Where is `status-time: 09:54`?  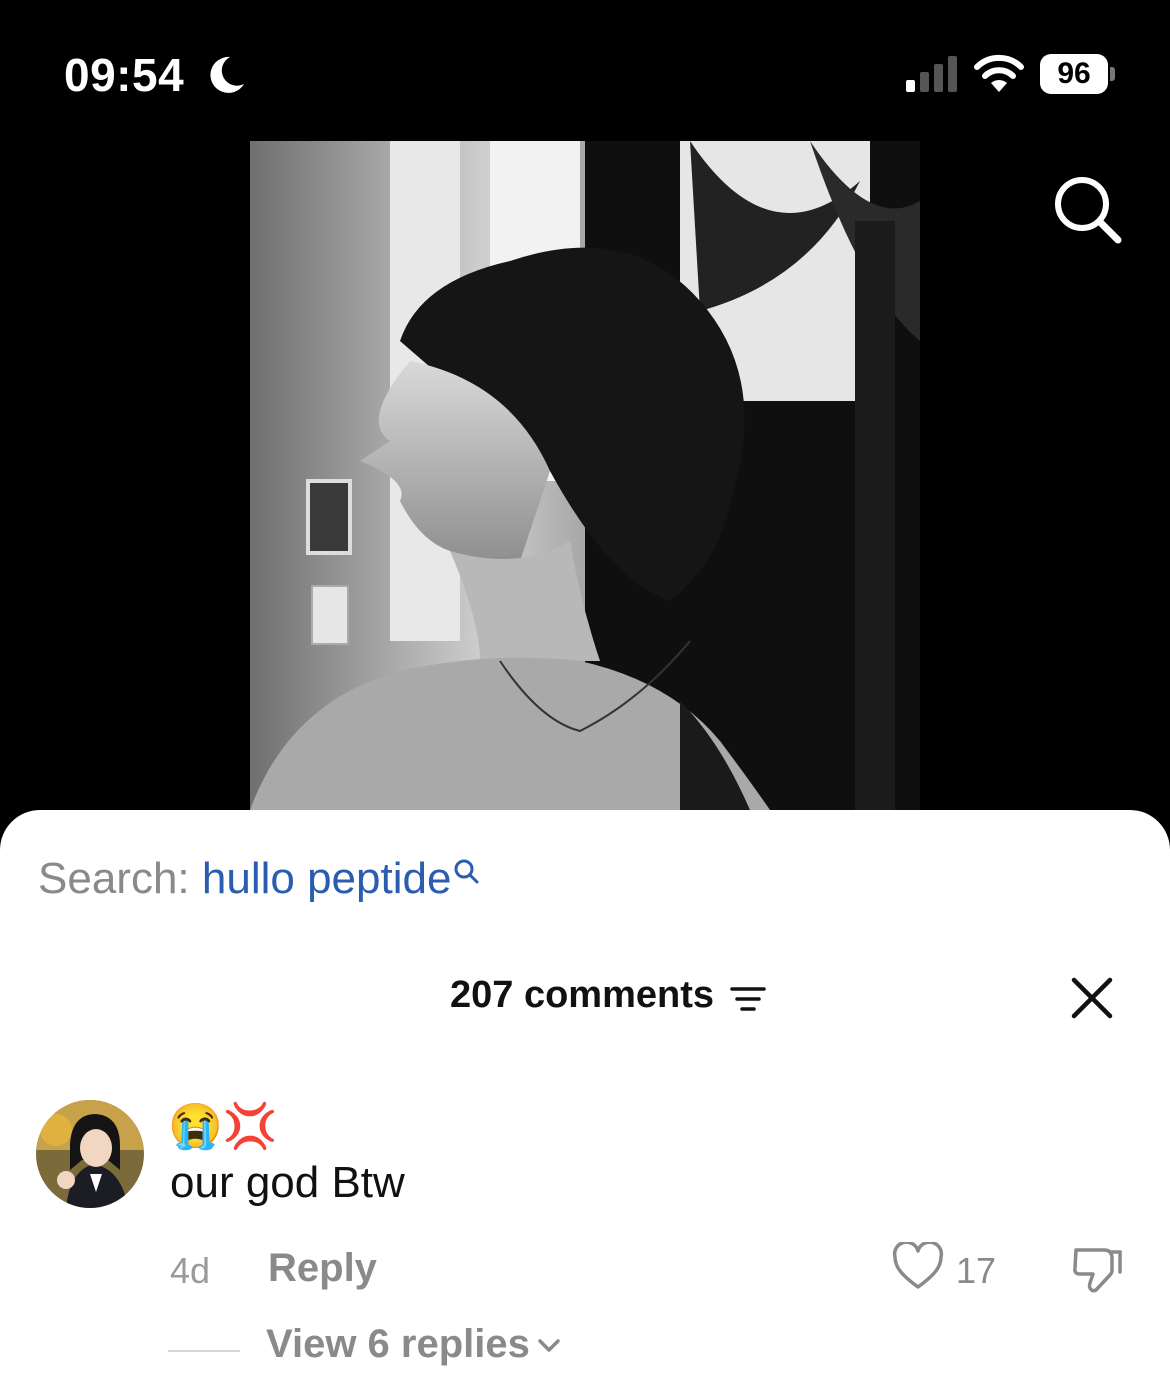
status-time: 09:54 is located at coordinates (124, 75).